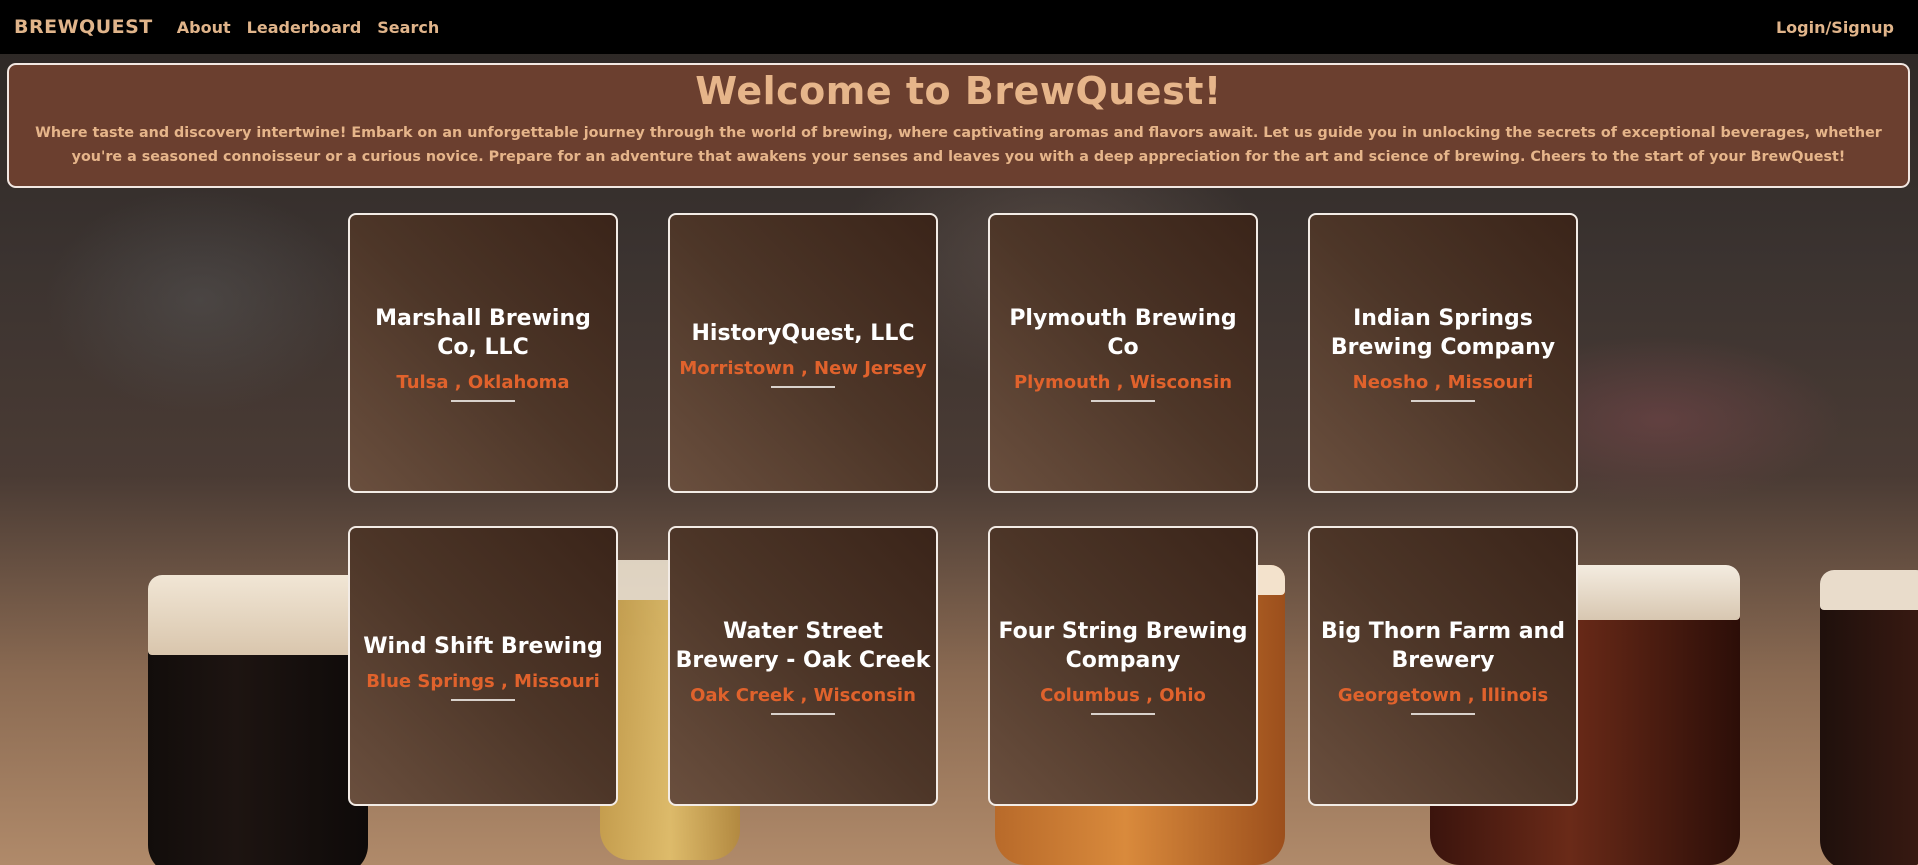 The image size is (1918, 865). Describe the element at coordinates (483, 646) in the screenshot. I see `brewery-name: Wind Shift Brewing` at that location.